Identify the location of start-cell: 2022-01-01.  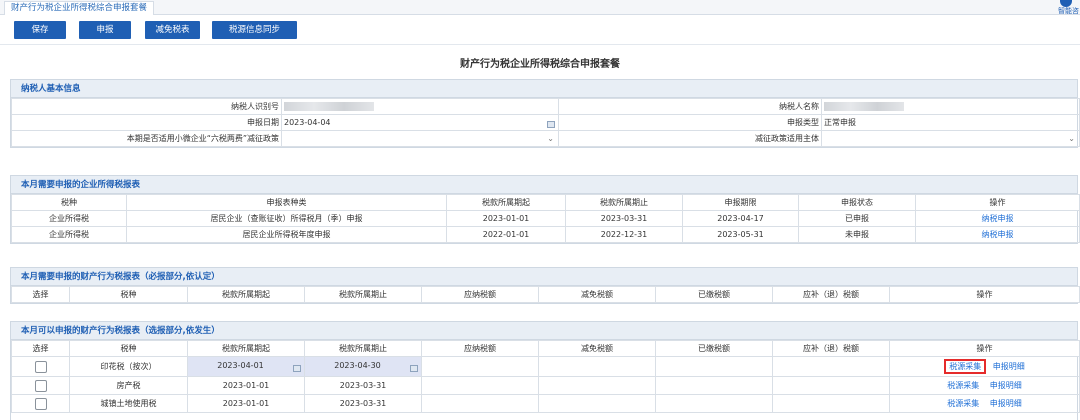
(506, 234).